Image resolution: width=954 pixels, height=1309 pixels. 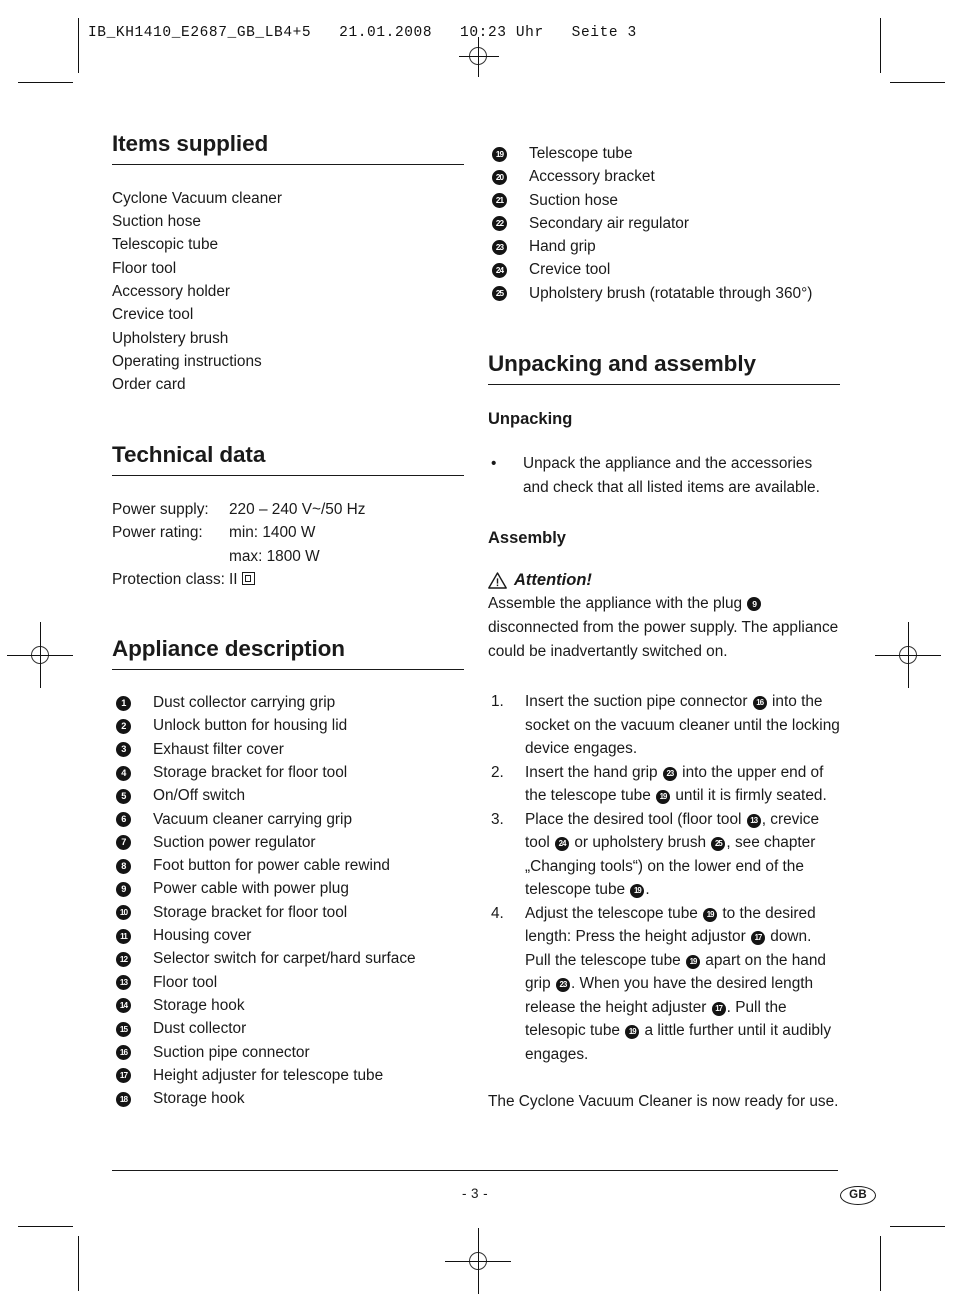 What do you see at coordinates (664, 246) in the screenshot?
I see `list-item: 23 Hand grip` at bounding box center [664, 246].